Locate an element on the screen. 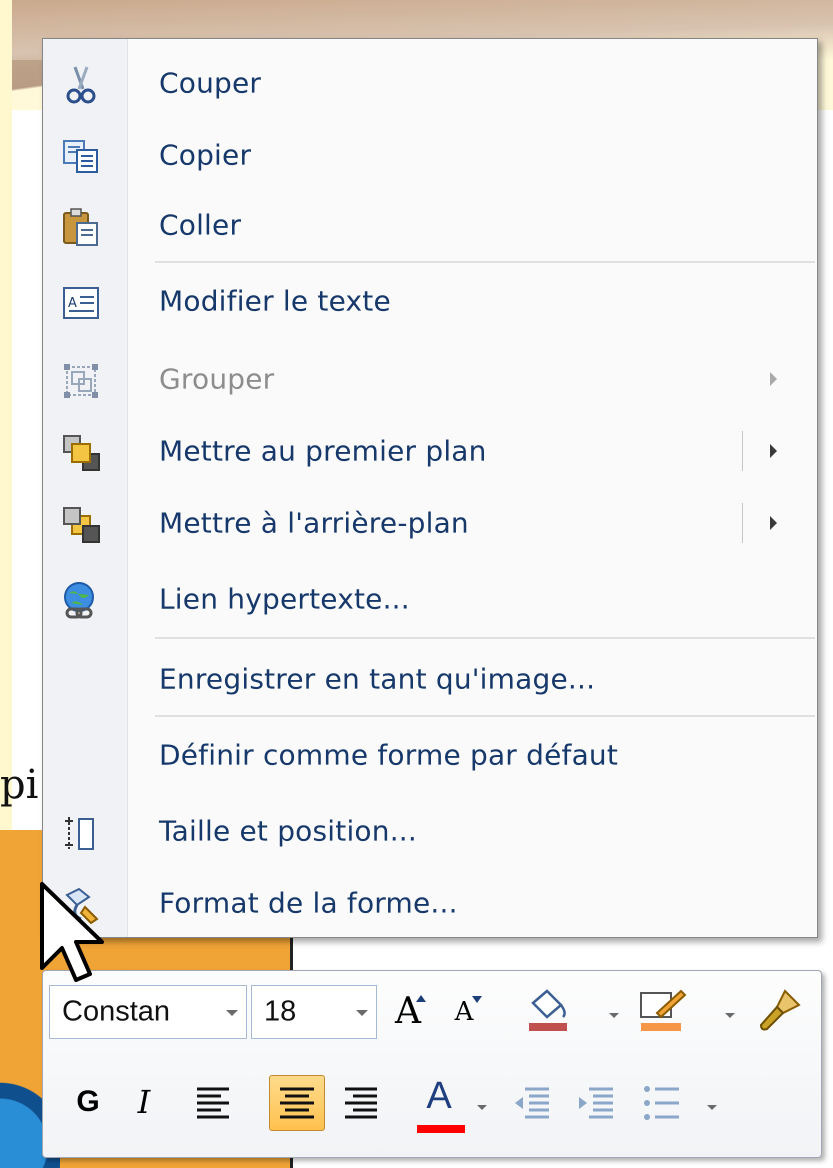  scissors-icon is located at coordinates (81, 85).